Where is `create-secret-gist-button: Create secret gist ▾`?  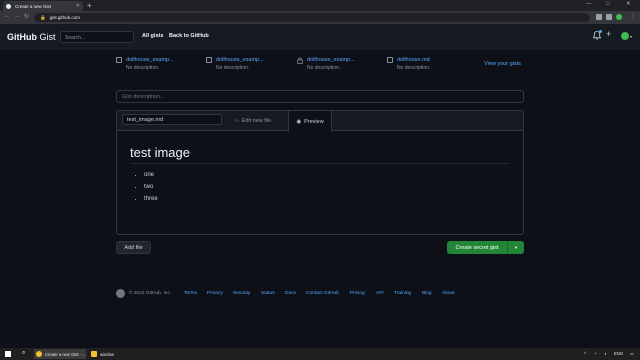
create-secret-gist-button: Create secret gist ▾ is located at coordinates (485, 247).